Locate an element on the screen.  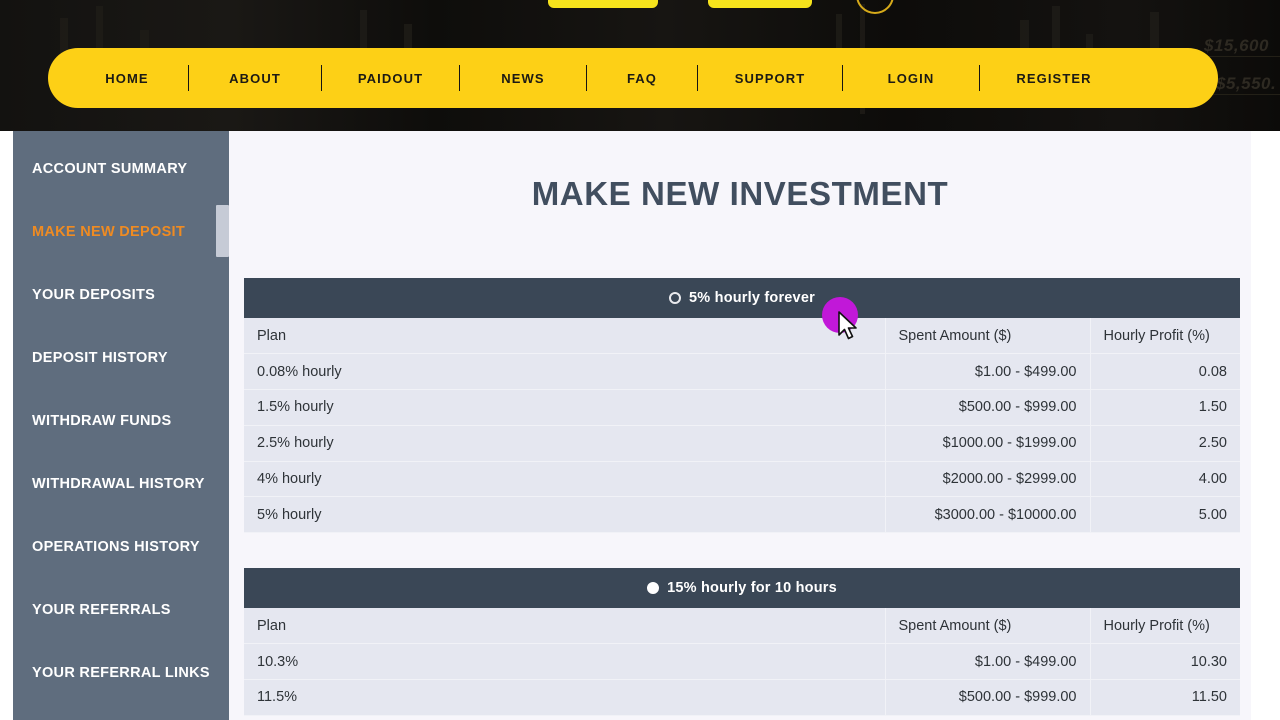
plan-title-2: 15% hourly for 10 hours is located at coordinates (752, 588).